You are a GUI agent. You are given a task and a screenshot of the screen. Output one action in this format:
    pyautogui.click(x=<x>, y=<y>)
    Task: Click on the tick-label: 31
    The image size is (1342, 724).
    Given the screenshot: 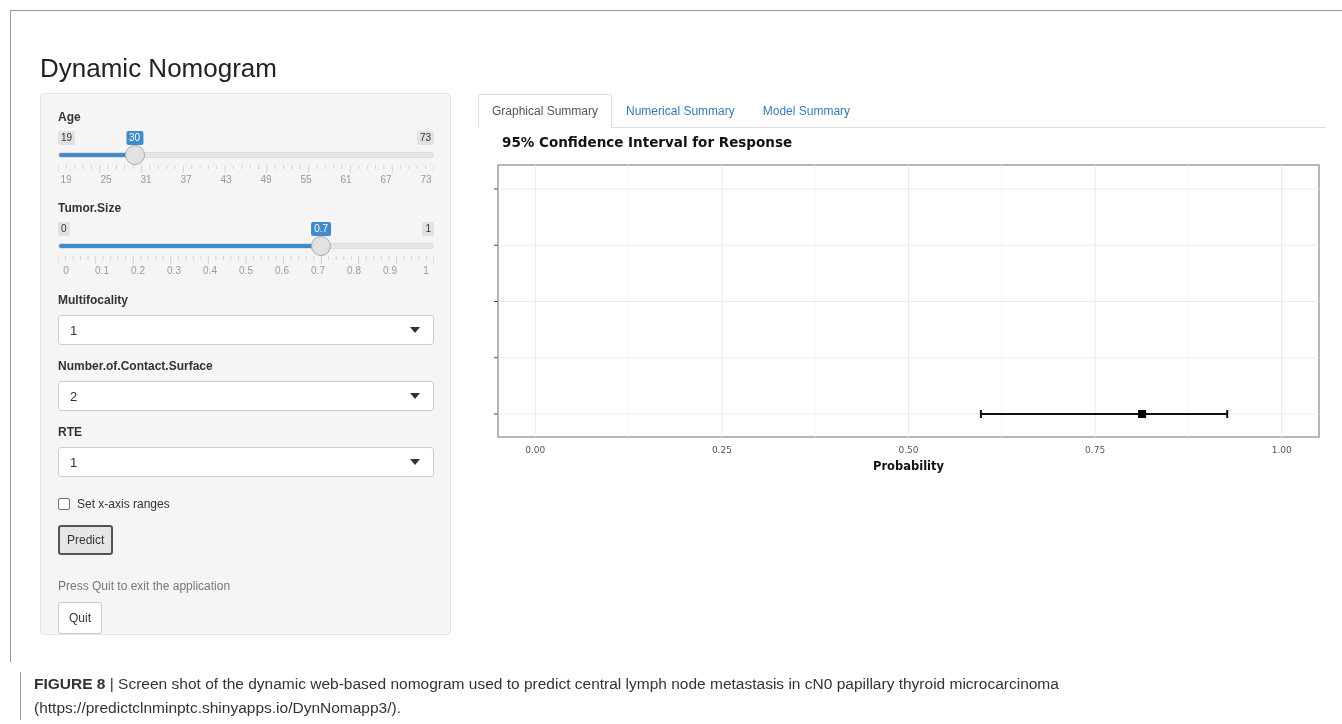 What is the action you would take?
    pyautogui.click(x=146, y=179)
    